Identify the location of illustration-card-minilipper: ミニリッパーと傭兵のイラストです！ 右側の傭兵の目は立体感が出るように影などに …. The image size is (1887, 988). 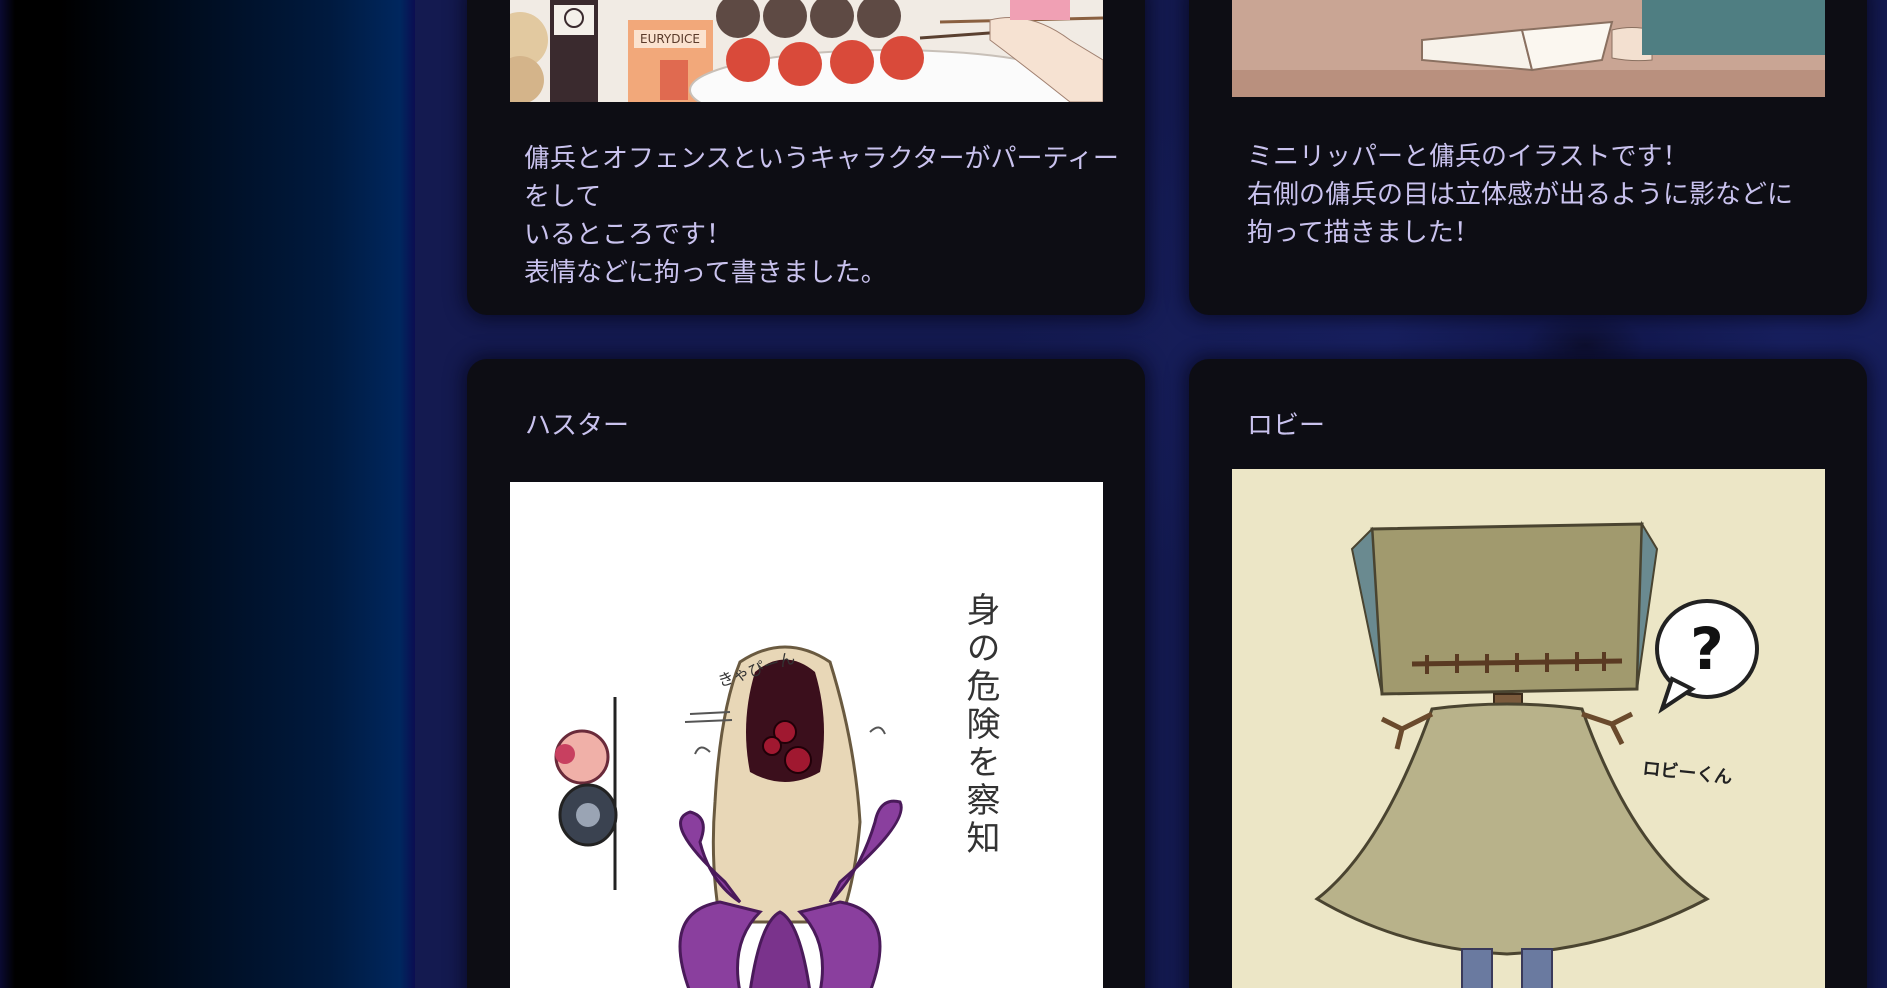
(1528, 157).